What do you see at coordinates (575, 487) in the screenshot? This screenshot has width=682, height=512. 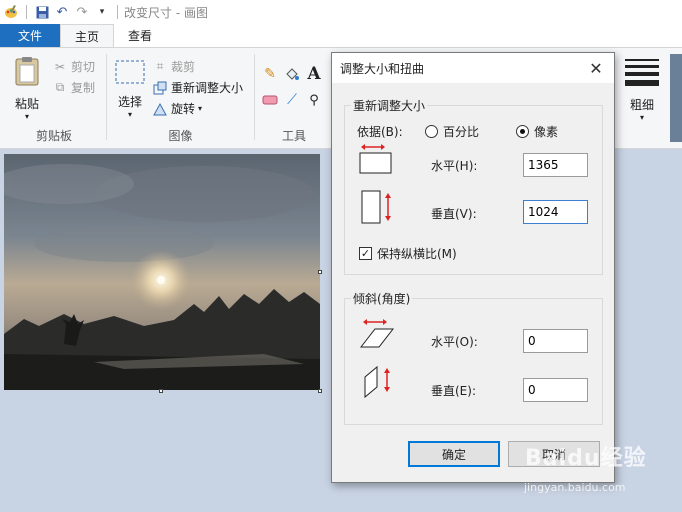 I see `baidu-watermark-url: jingyan.baidu.com` at bounding box center [575, 487].